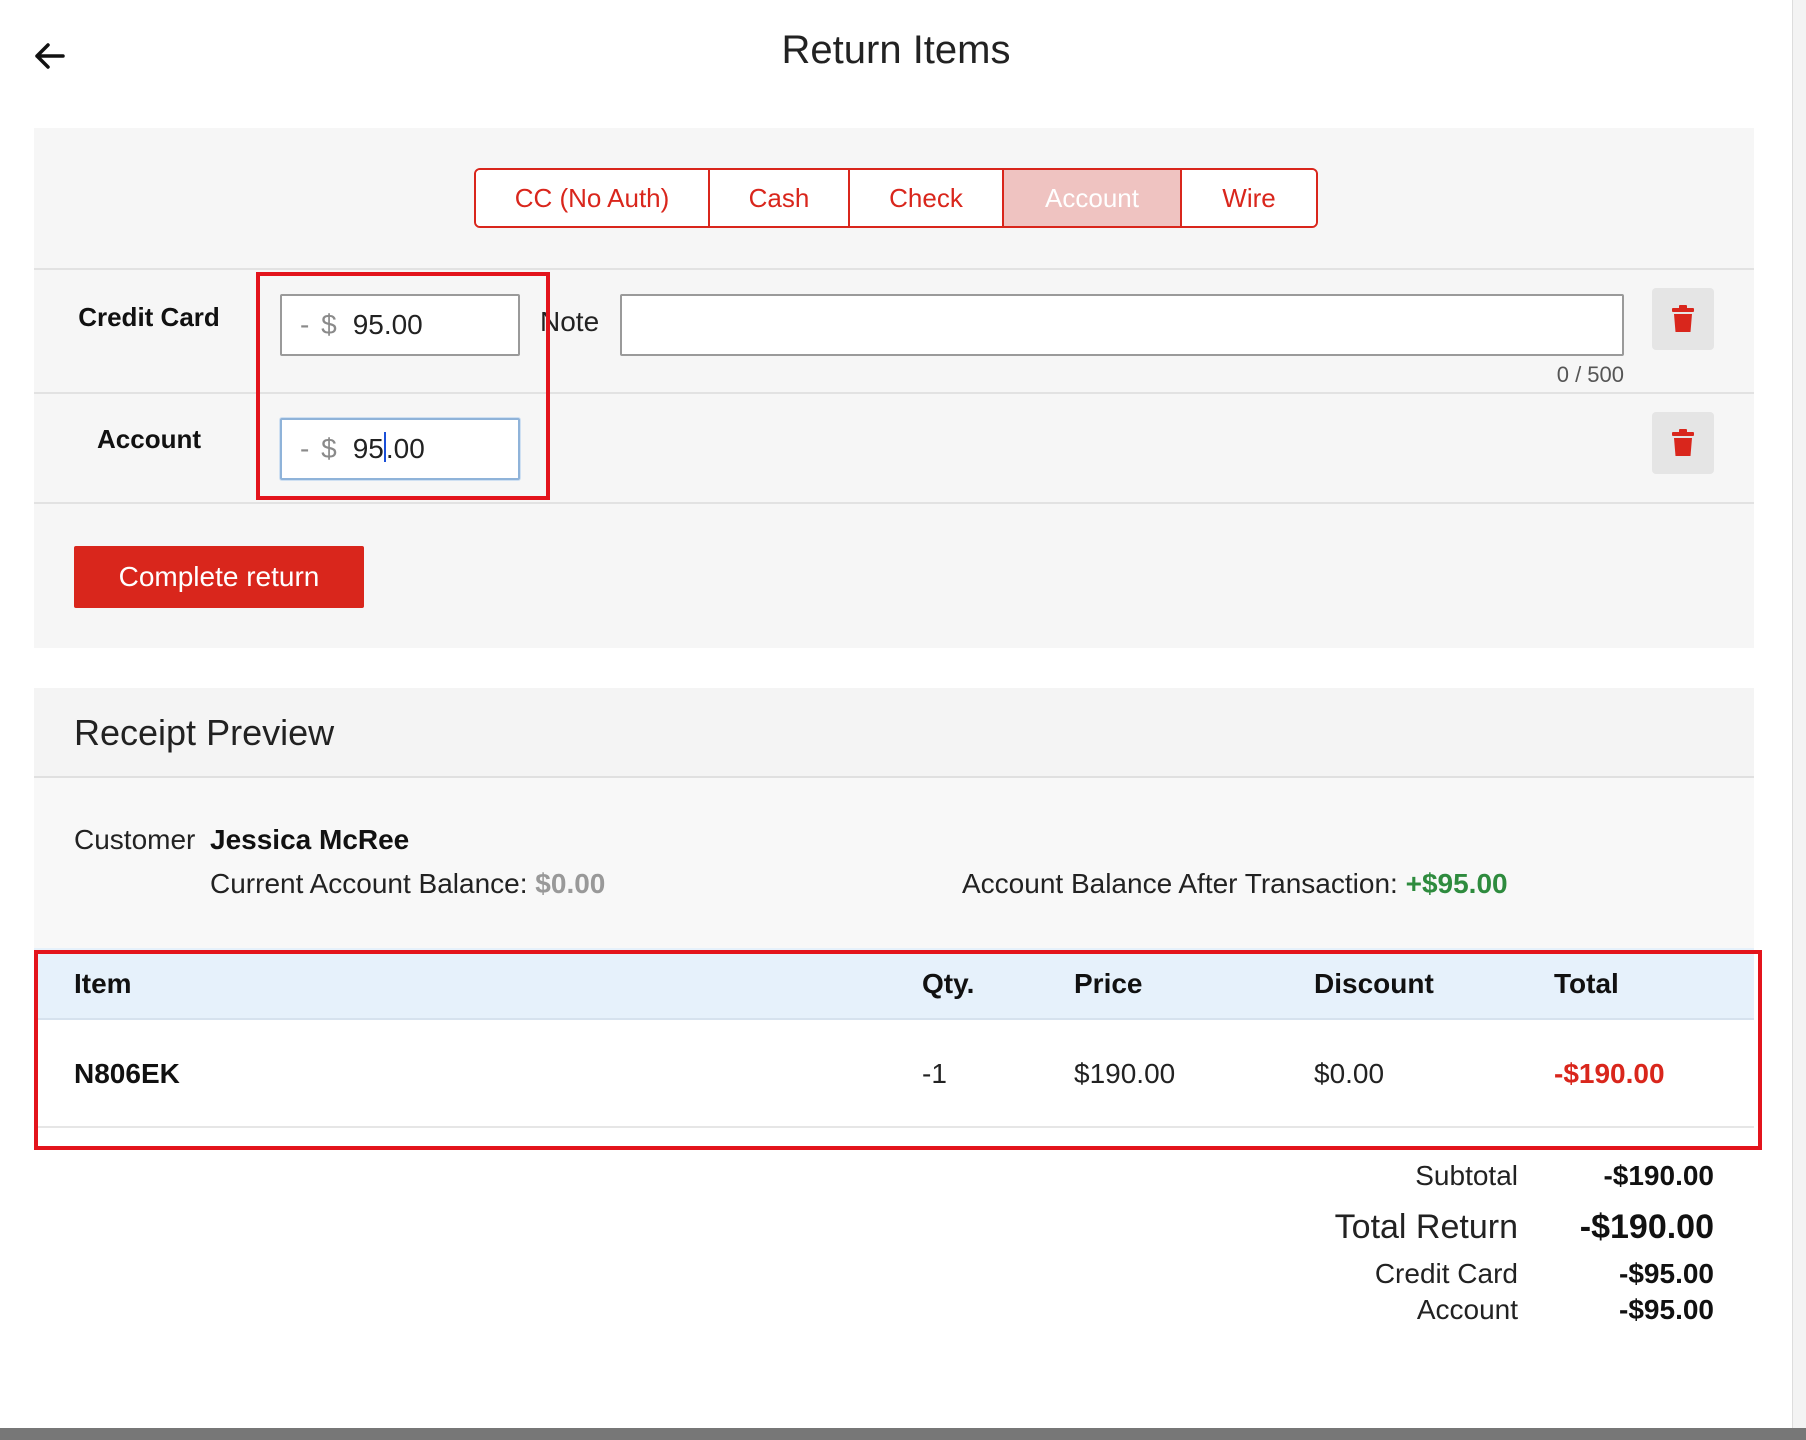 Image resolution: width=1806 pixels, height=1440 pixels. I want to click on table-row: N806EK -1 $190.00 $0.00 -$190.00, so click(894, 1074).